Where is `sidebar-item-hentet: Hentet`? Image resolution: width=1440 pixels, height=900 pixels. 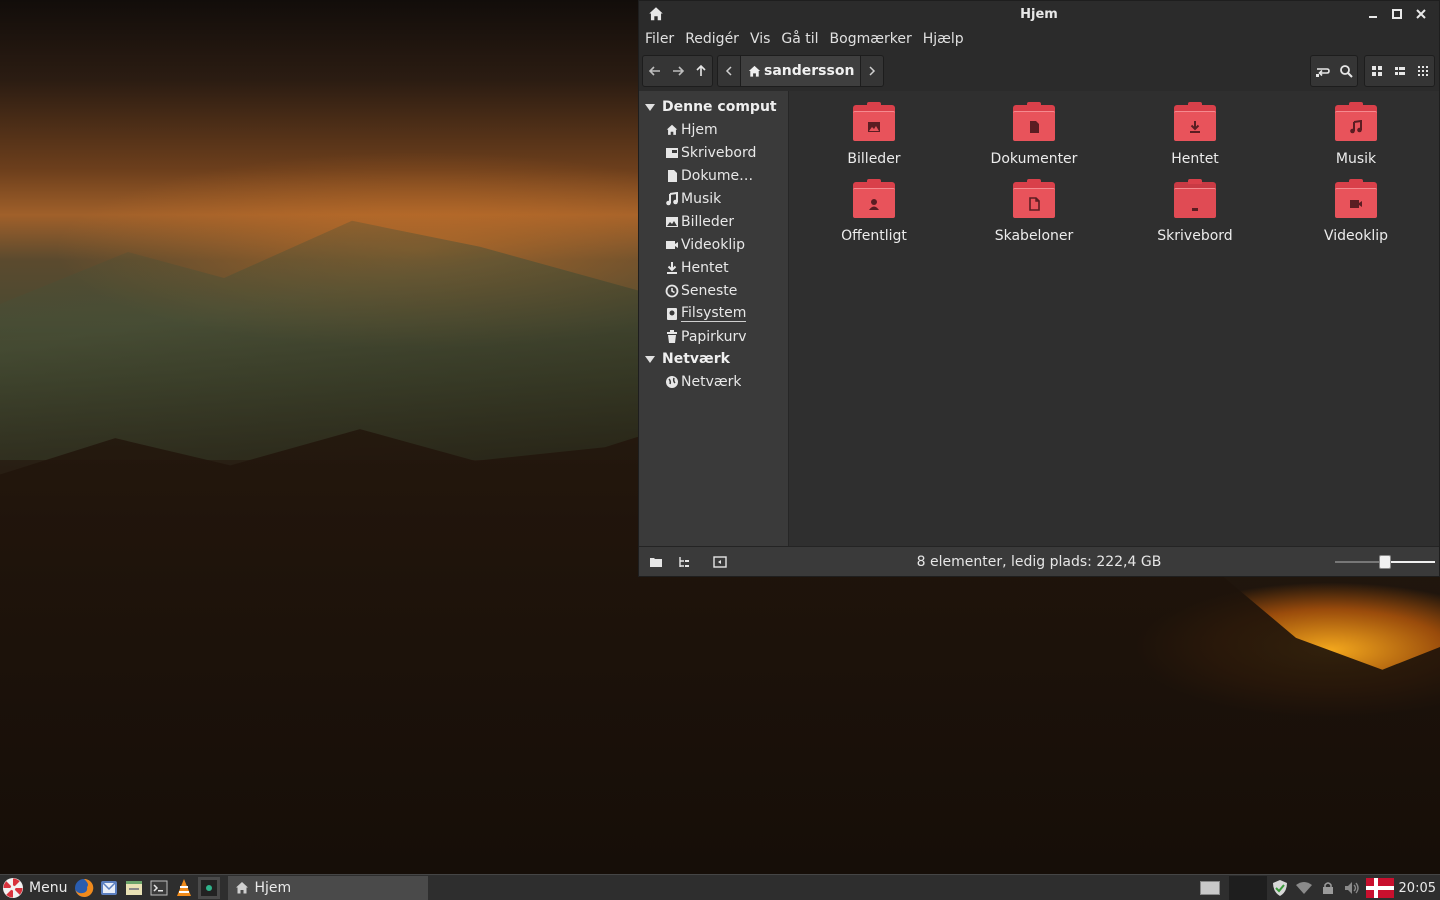
sidebar-item-hentet: Hentet is located at coordinates (713, 267).